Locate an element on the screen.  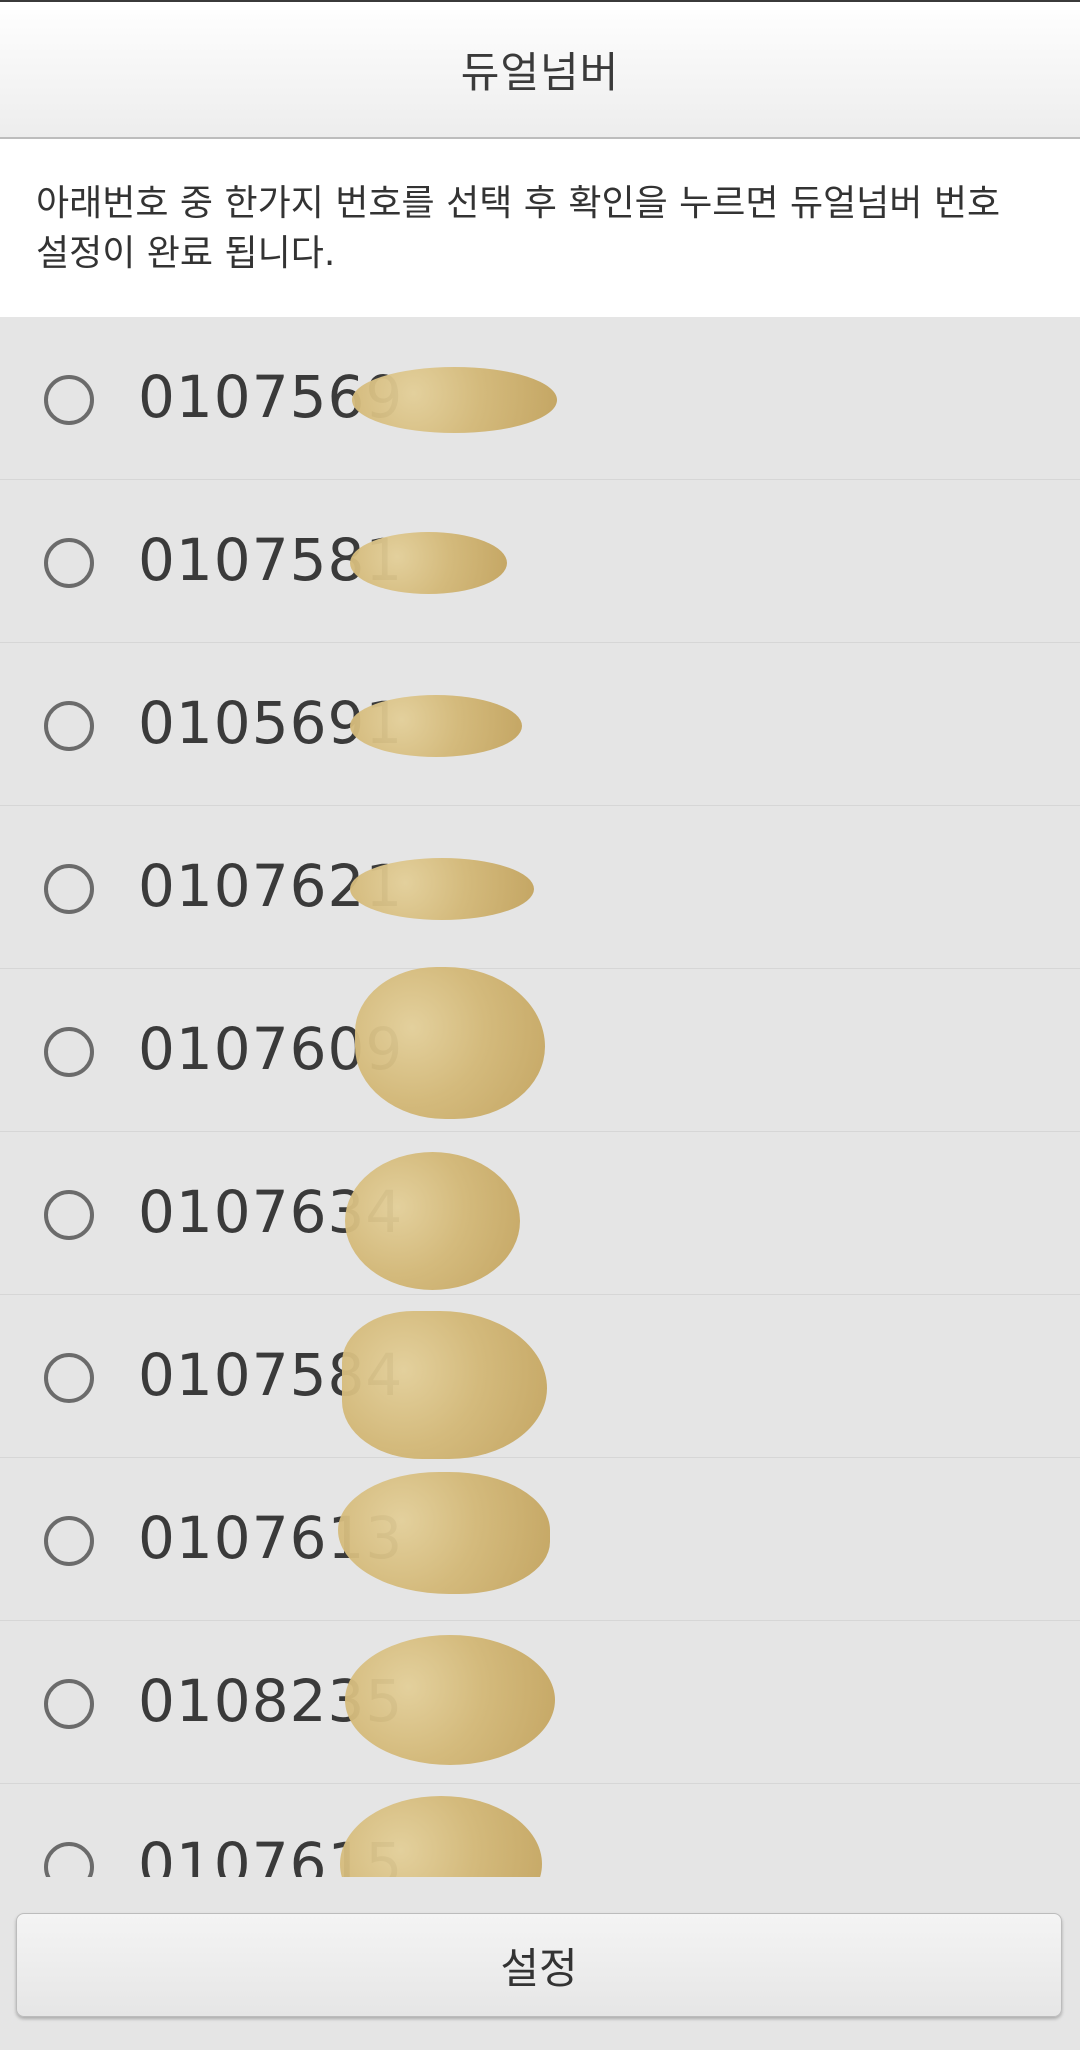
app-header: 듀얼넘버 is located at coordinates (540, 69).